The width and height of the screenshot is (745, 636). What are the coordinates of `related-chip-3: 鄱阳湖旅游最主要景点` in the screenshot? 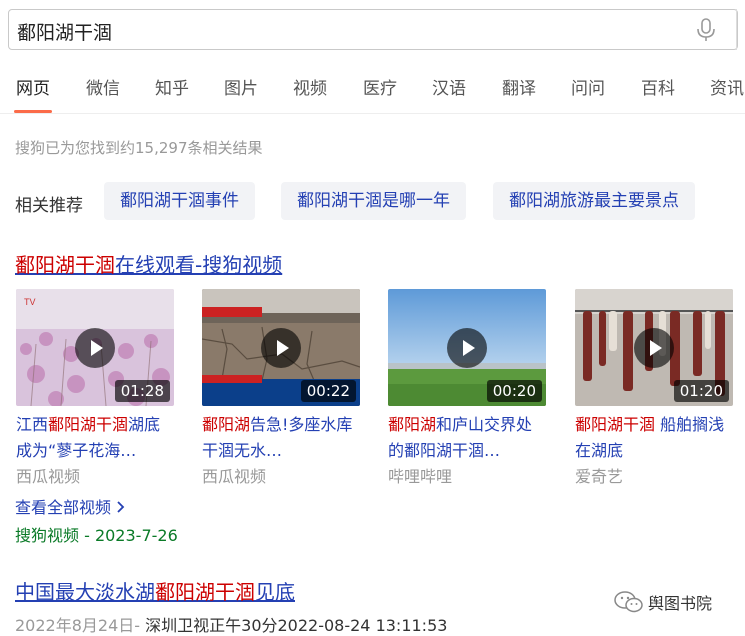 It's located at (594, 201).